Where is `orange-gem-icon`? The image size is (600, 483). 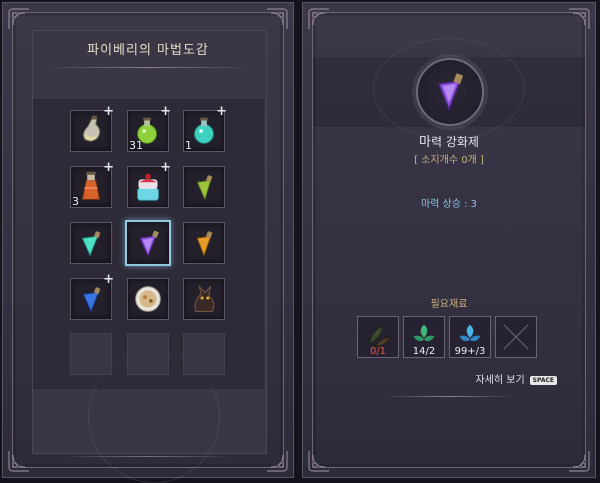
orange-gem-icon is located at coordinates (204, 244).